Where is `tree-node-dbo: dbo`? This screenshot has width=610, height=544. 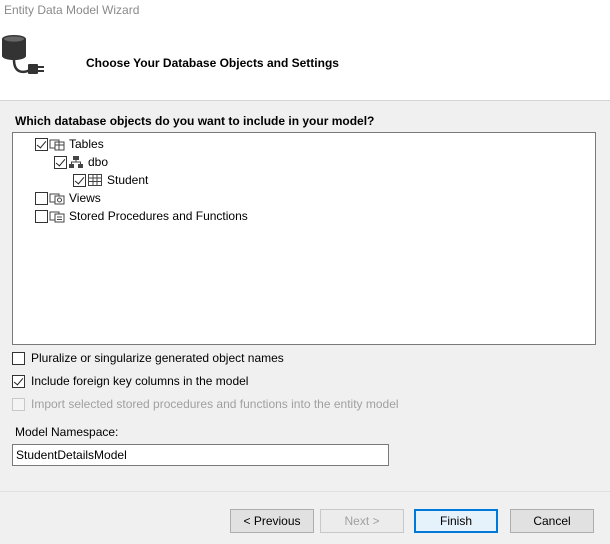
tree-node-dbo: dbo is located at coordinates (81, 162).